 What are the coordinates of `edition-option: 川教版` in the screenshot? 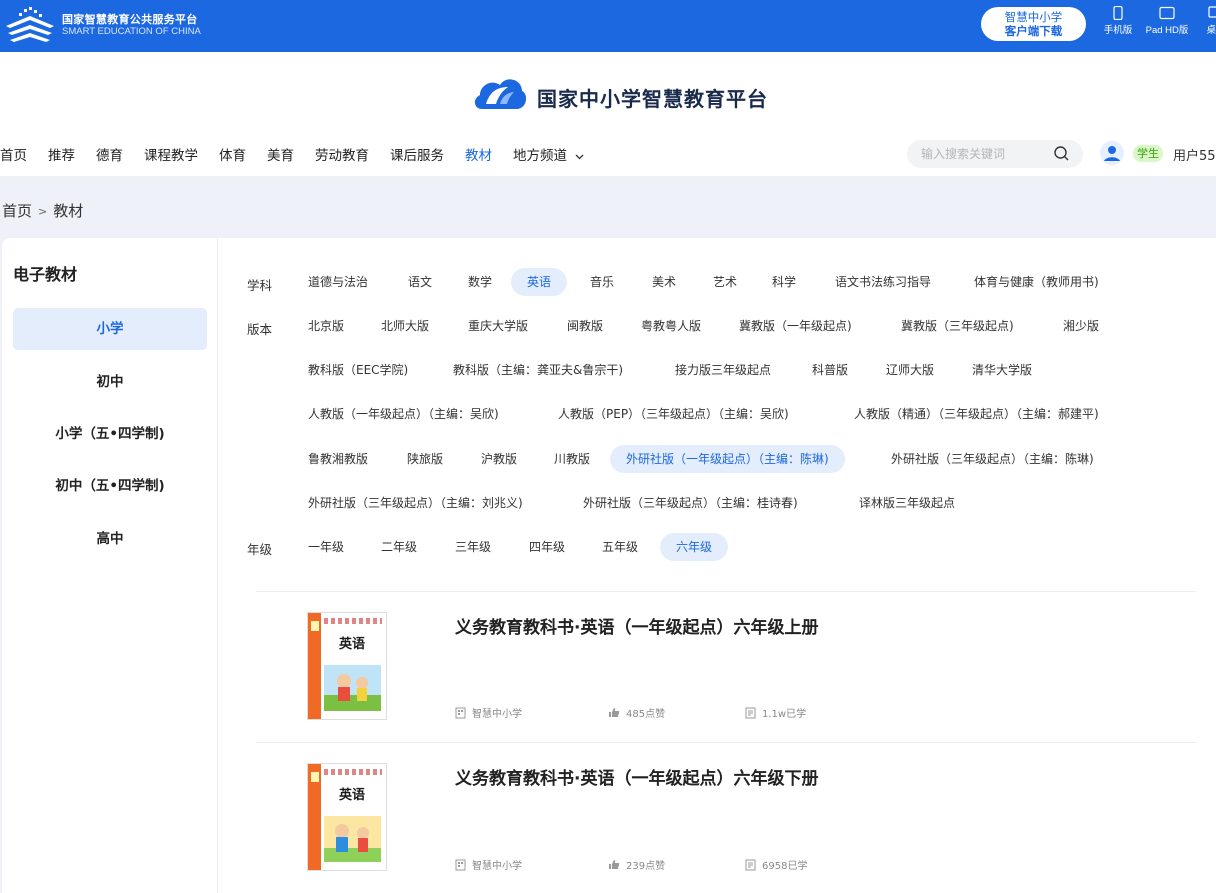 It's located at (572, 459).